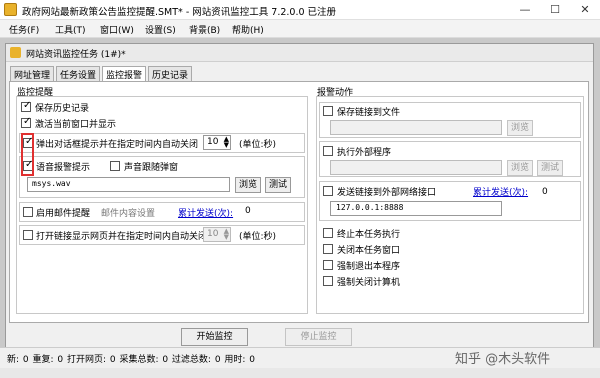 This screenshot has height=378, width=600. Describe the element at coordinates (364, 153) in the screenshot. I see `run-program-label: 执行外部程序` at that location.